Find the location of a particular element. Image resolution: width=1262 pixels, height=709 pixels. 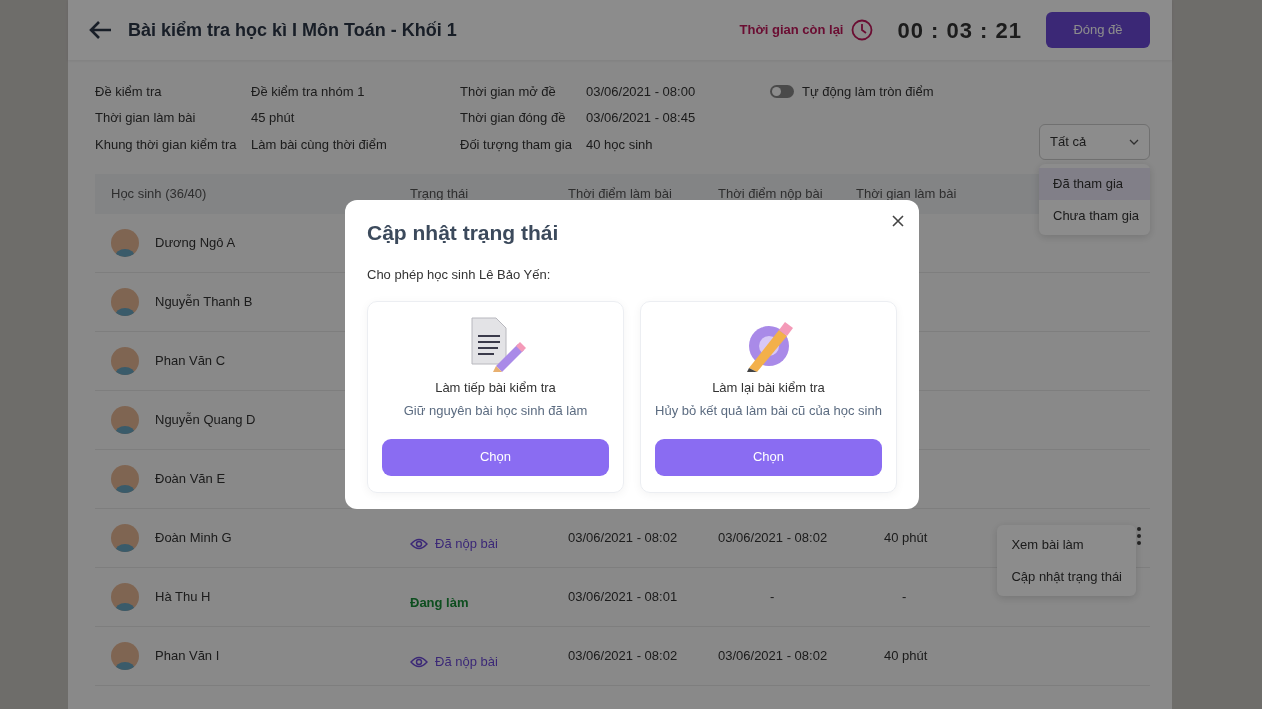

student-name: Đoàn Văn E is located at coordinates (190, 479).